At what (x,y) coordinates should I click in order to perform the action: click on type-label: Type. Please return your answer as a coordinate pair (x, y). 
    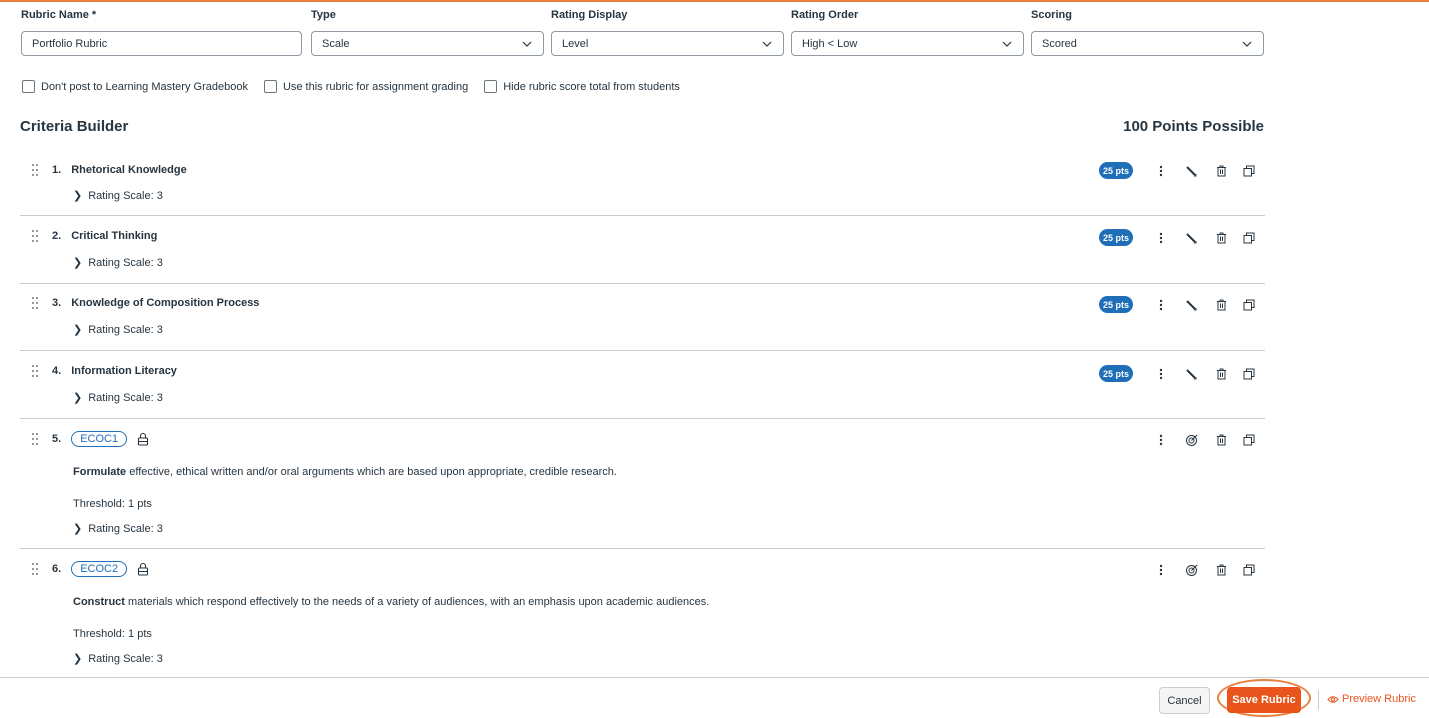
    Looking at the image, I should click on (323, 15).